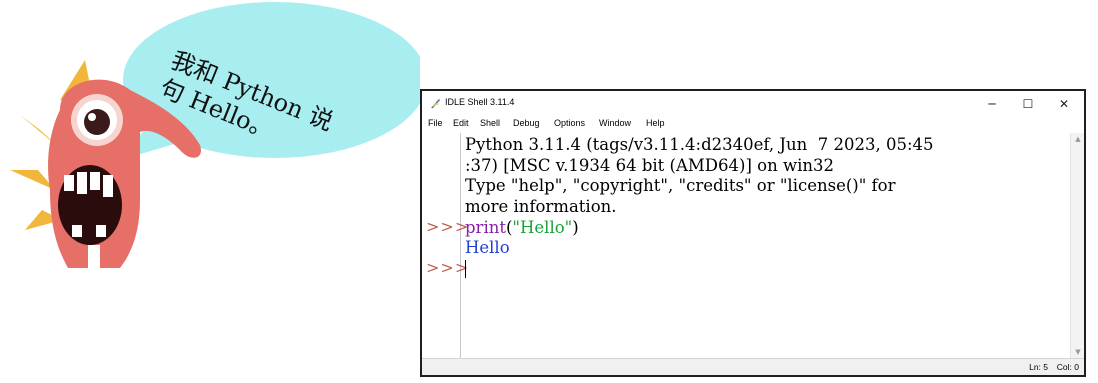 Image resolution: width=1098 pixels, height=383 pixels. What do you see at coordinates (1078, 139) in the screenshot?
I see `scroll-up-icon: ▲` at bounding box center [1078, 139].